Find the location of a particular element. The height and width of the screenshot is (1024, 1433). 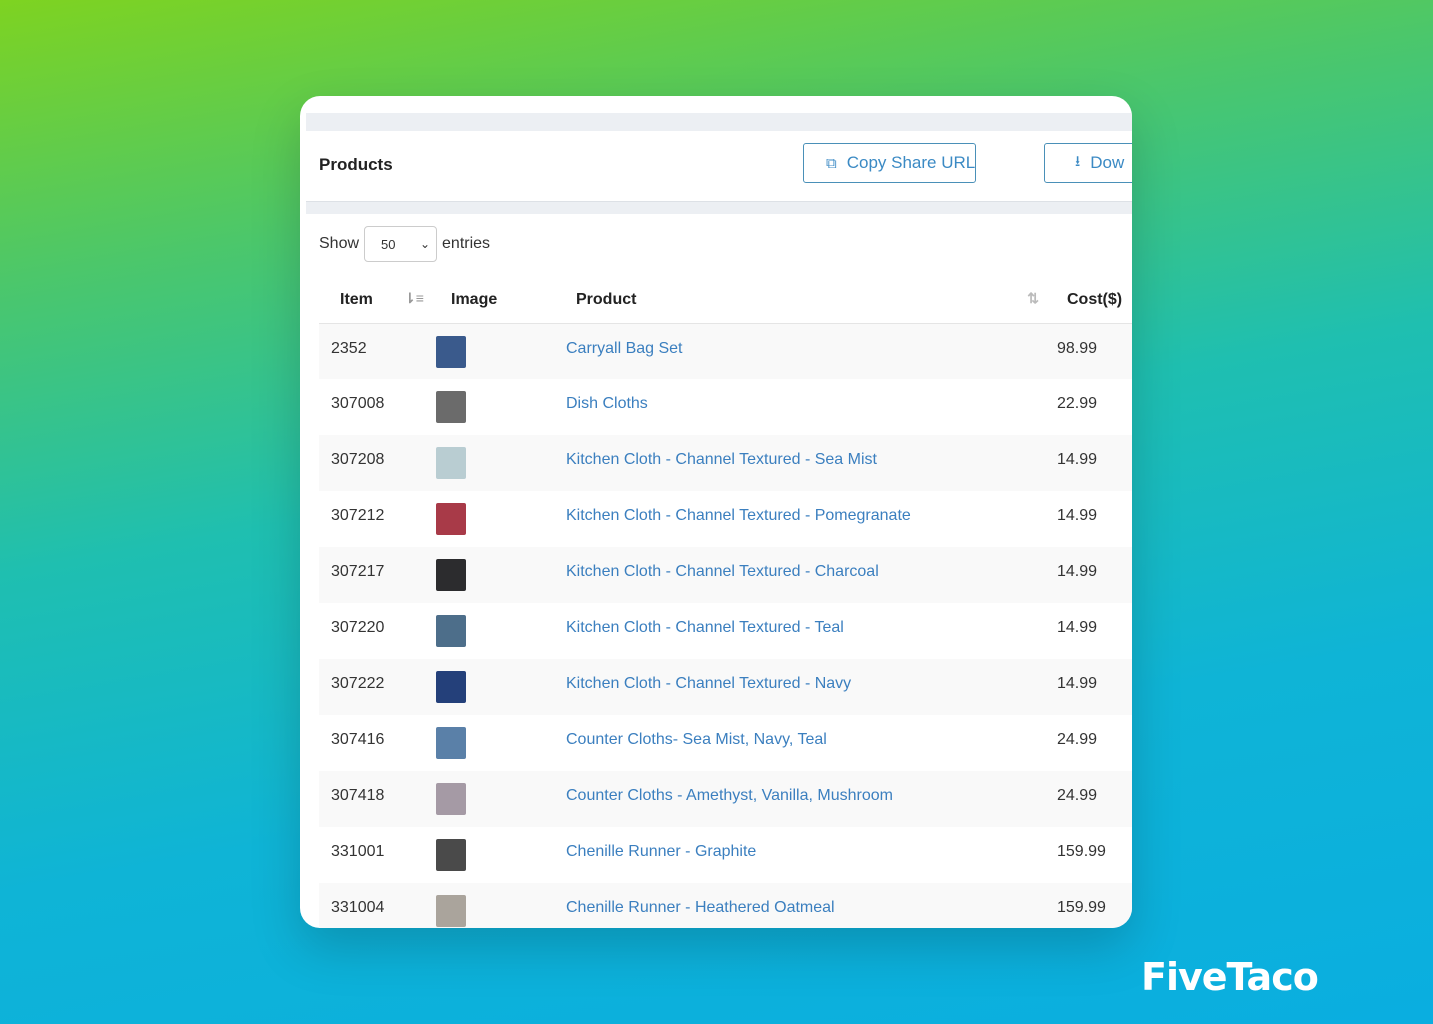

item-cell: 307217 is located at coordinates (375, 575).